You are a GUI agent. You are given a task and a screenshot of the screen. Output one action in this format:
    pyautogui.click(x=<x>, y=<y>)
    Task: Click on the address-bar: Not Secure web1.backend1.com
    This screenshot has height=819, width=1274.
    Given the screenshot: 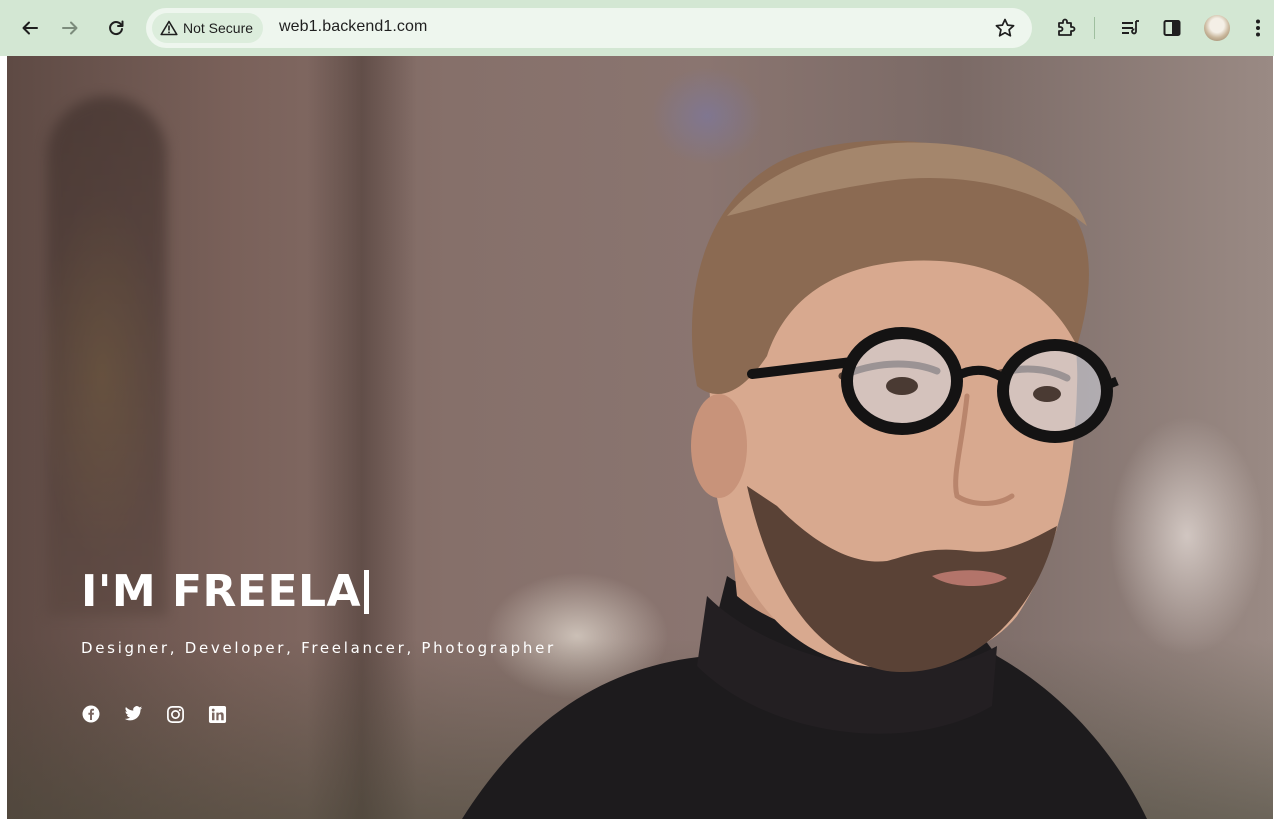 What is the action you would take?
    pyautogui.click(x=589, y=28)
    